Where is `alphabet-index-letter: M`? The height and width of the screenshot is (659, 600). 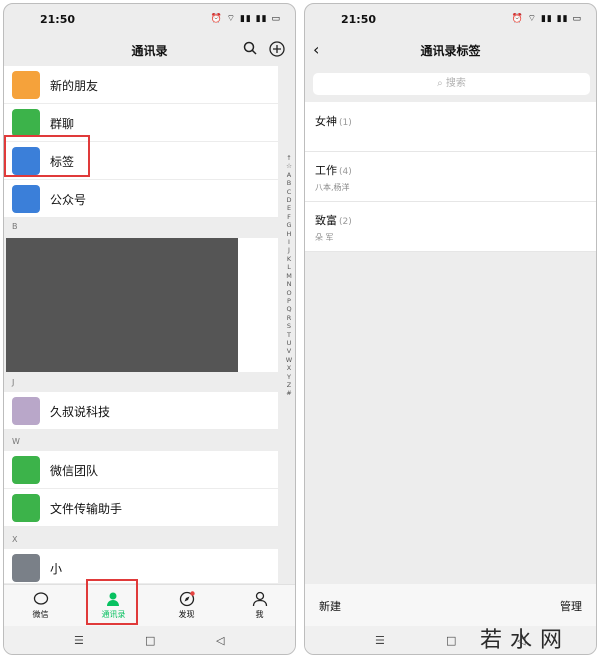
alphabet-index-letter: M is located at coordinates (289, 276).